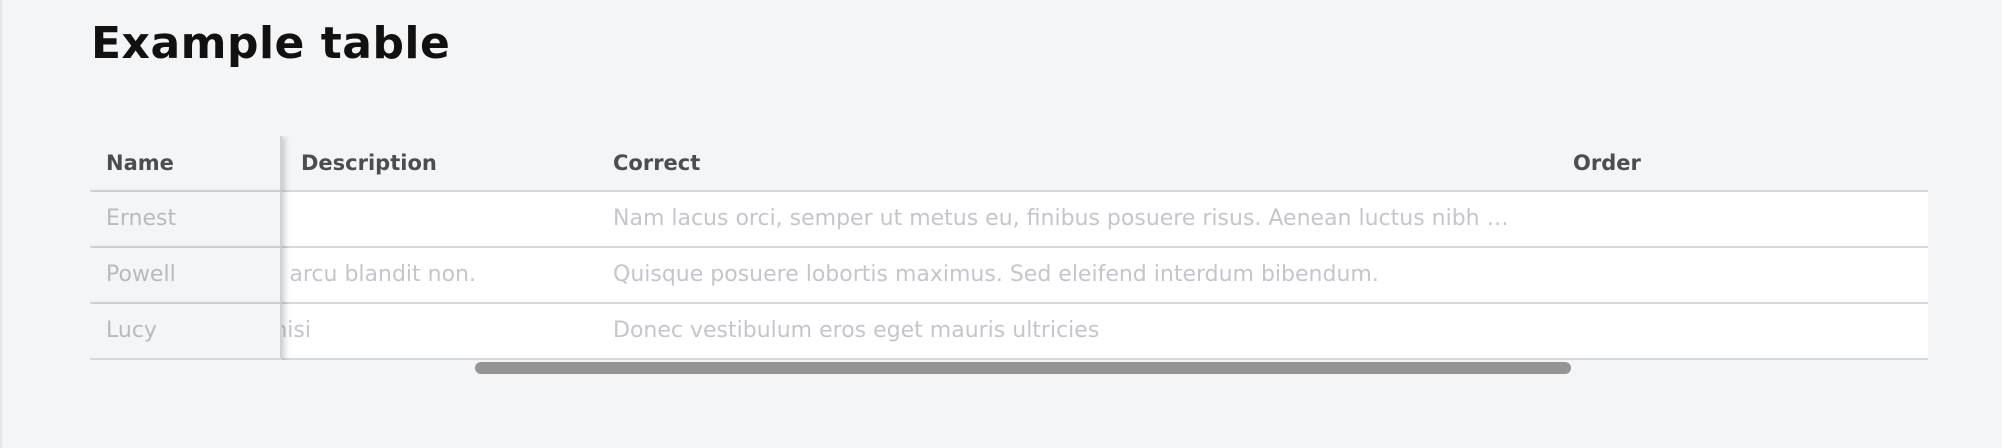 Image resolution: width=2002 pixels, height=448 pixels. I want to click on cell-description: nisi, so click(296, 330).